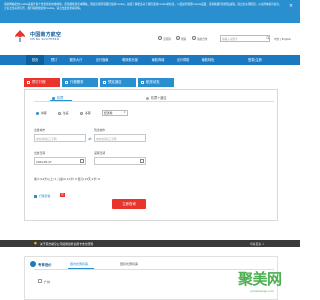  What do you see at coordinates (167, 39) in the screenshot?
I see `header-link-accessibility: 无障碍` at bounding box center [167, 39].